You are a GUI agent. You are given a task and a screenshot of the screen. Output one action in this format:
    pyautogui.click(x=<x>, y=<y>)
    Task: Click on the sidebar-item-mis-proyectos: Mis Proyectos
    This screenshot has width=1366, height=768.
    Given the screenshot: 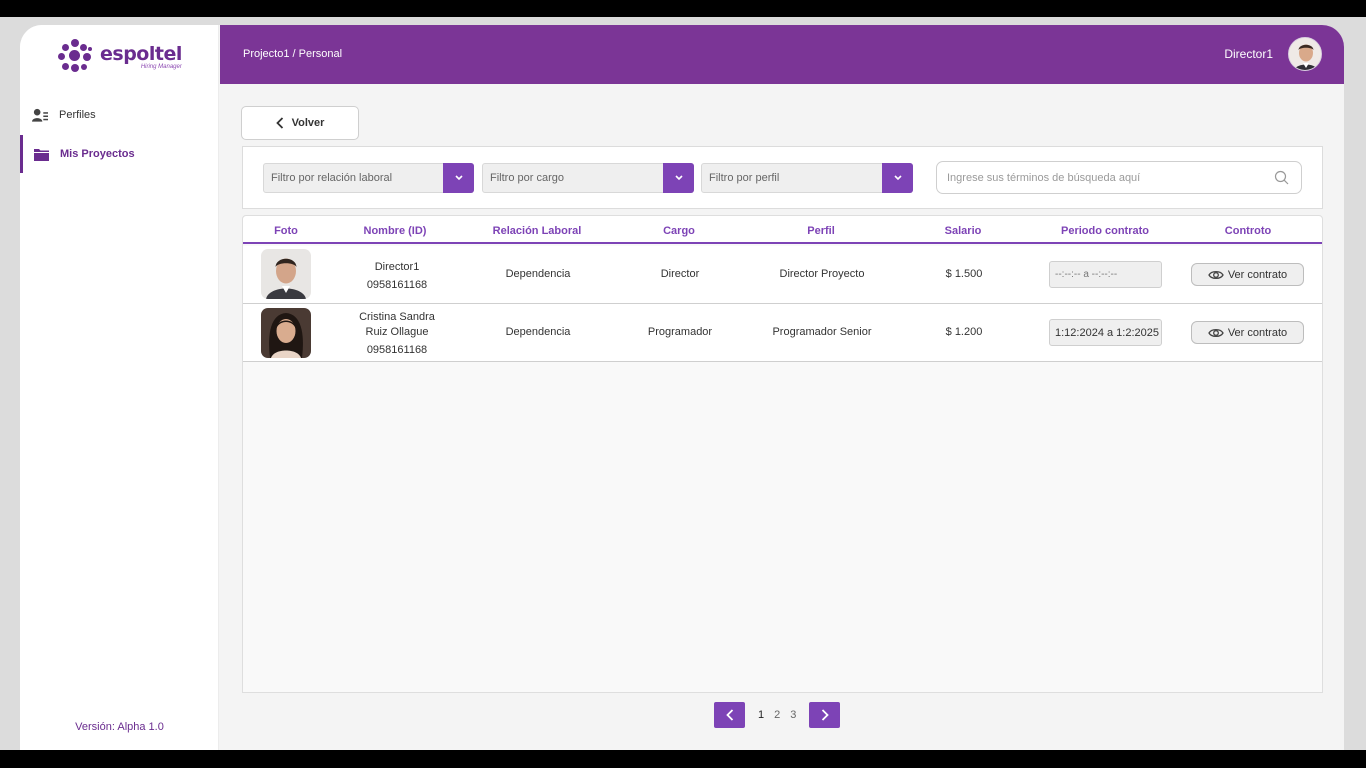 What is the action you would take?
    pyautogui.click(x=119, y=154)
    